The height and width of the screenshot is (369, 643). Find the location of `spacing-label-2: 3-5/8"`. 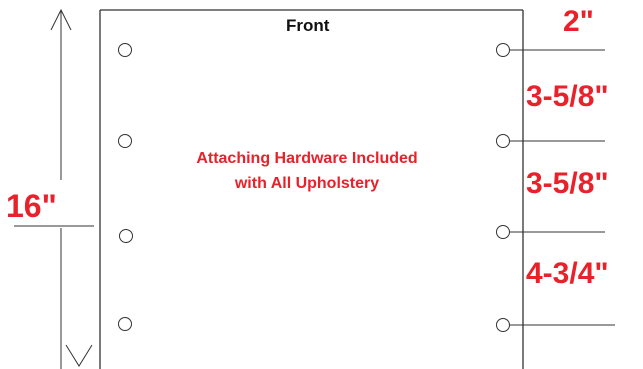

spacing-label-2: 3-5/8" is located at coordinates (567, 183).